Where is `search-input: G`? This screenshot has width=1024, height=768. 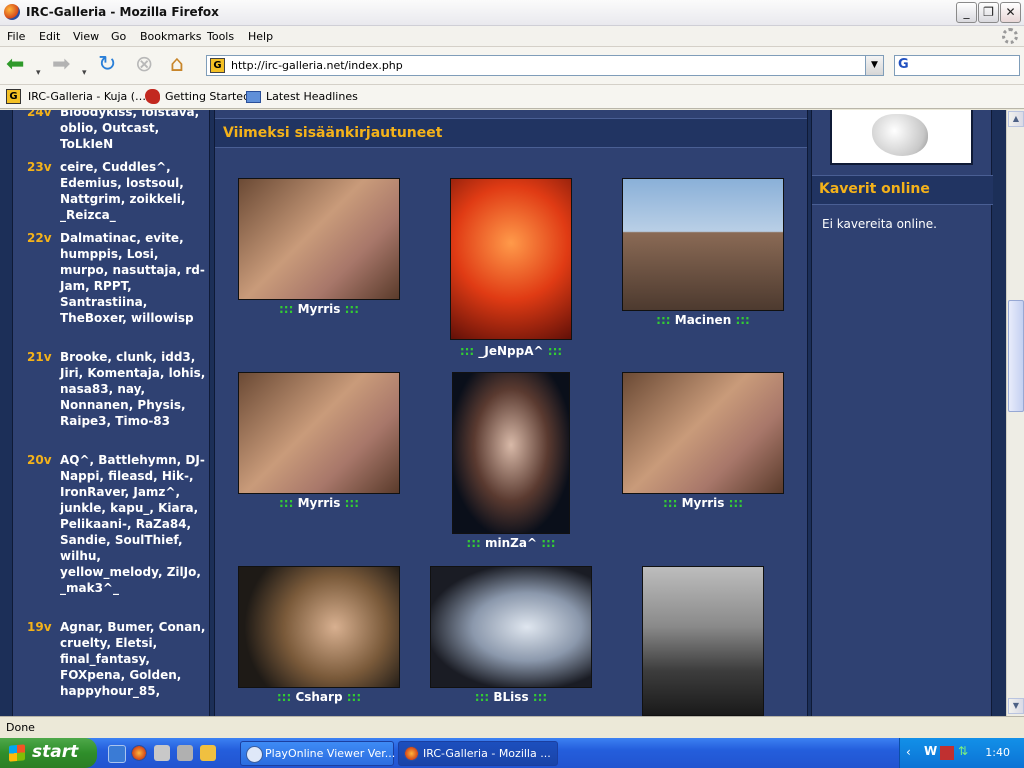 search-input: G is located at coordinates (957, 65).